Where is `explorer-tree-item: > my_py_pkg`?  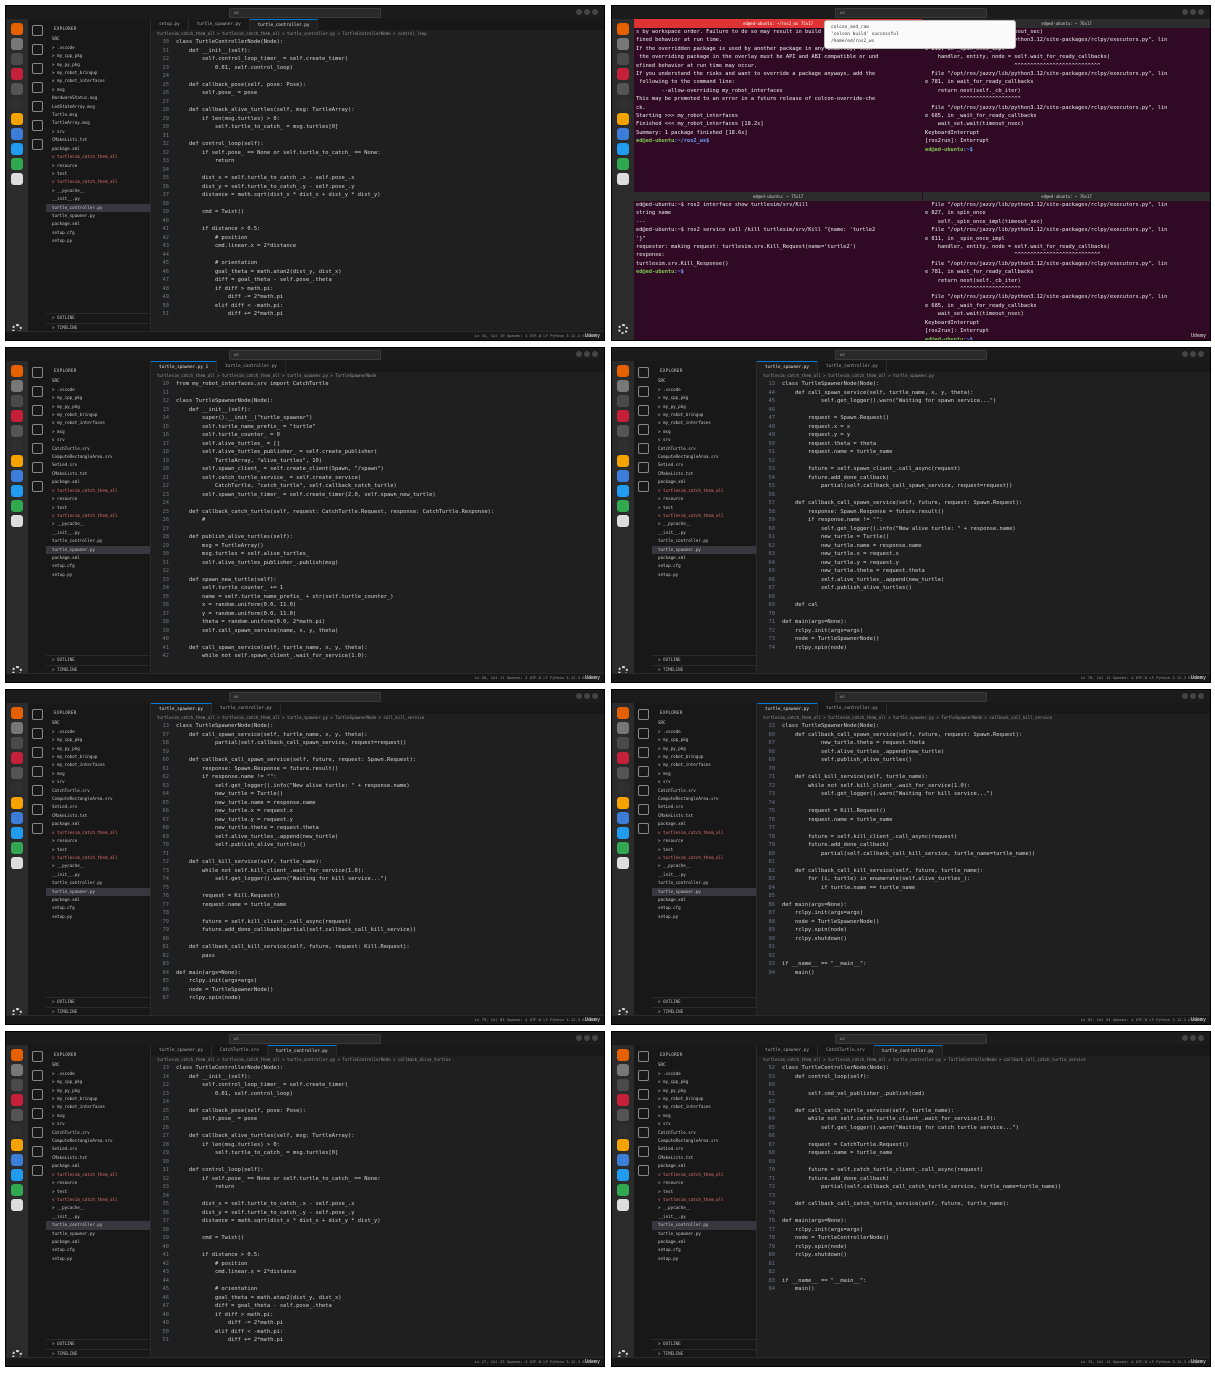
explorer-tree-item: > my_py_pkg is located at coordinates (704, 1091).